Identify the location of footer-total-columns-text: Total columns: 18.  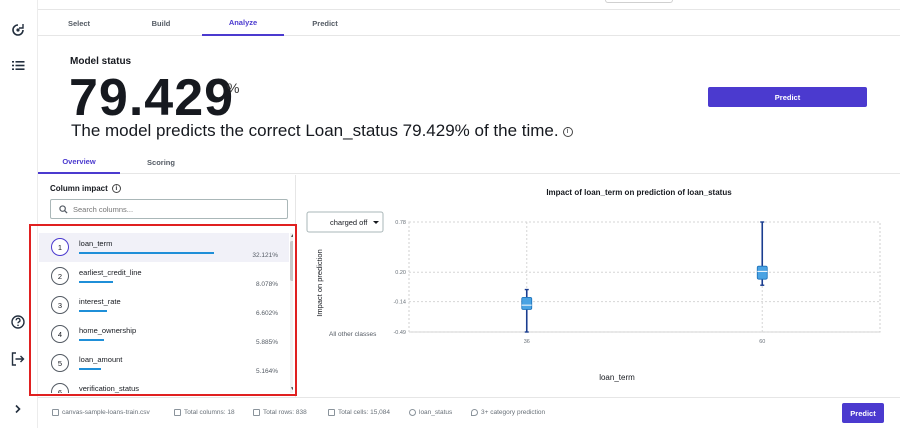
(209, 412).